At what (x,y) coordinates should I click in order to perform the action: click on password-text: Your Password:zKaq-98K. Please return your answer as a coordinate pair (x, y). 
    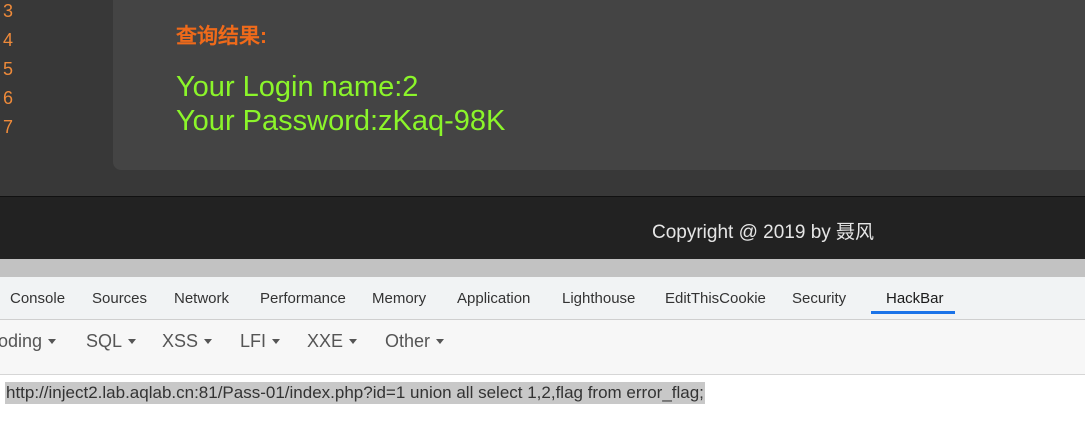
    Looking at the image, I should click on (341, 121).